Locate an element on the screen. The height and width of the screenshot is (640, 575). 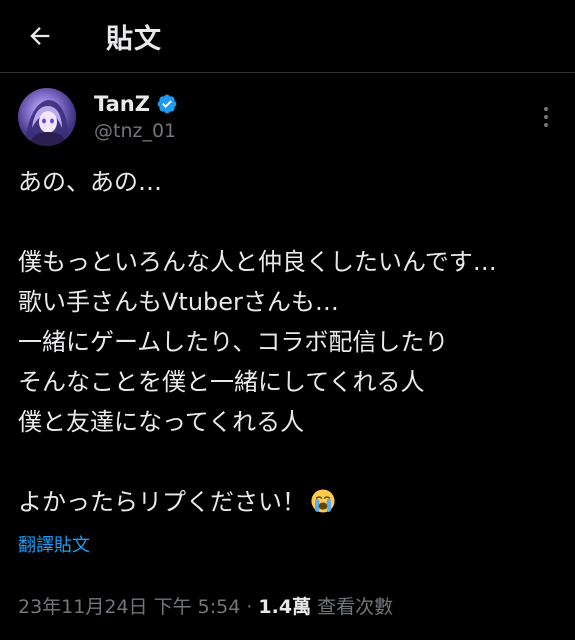
arrow-left-icon is located at coordinates (40, 36).